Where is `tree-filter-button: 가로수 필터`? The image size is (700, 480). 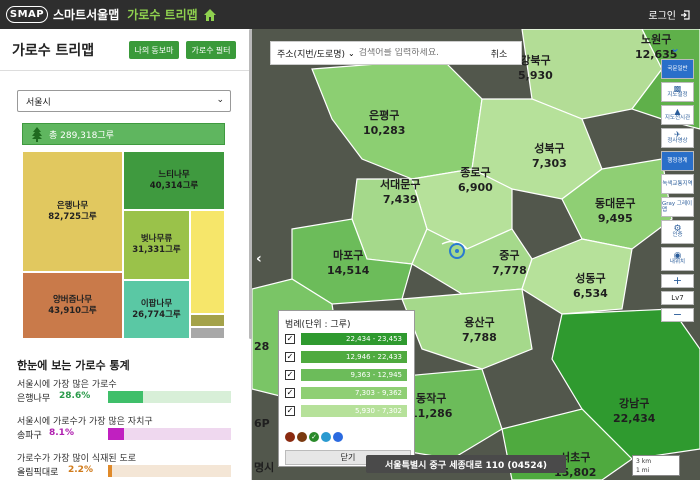
tree-filter-button: 가로수 필터 is located at coordinates (211, 50).